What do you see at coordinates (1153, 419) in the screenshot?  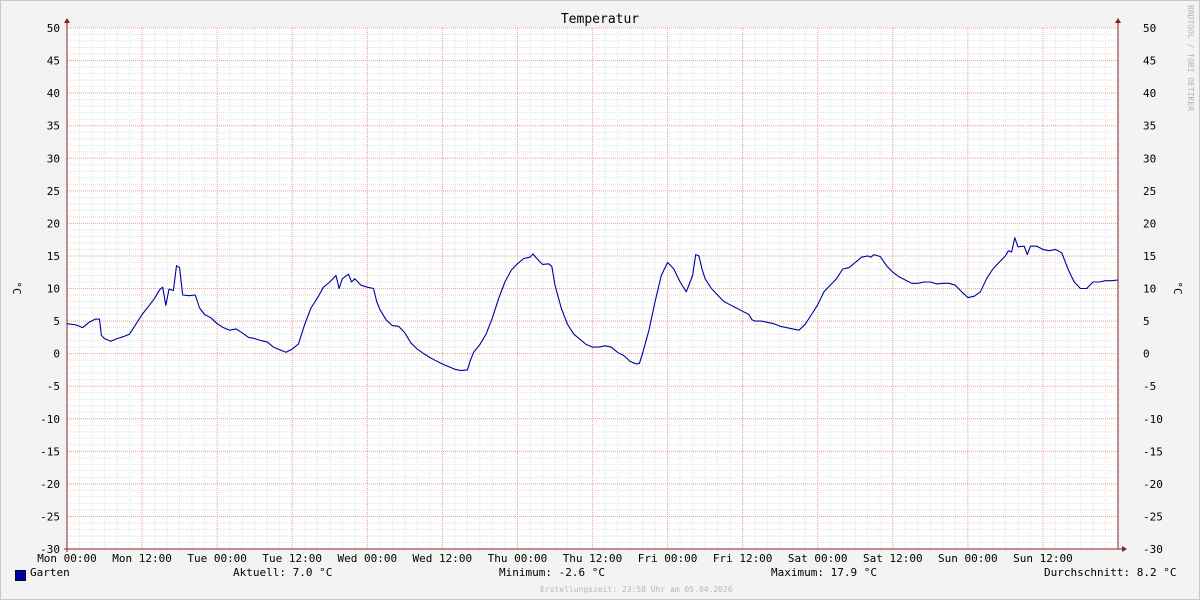 I see `y-tick-label-right: -10` at bounding box center [1153, 419].